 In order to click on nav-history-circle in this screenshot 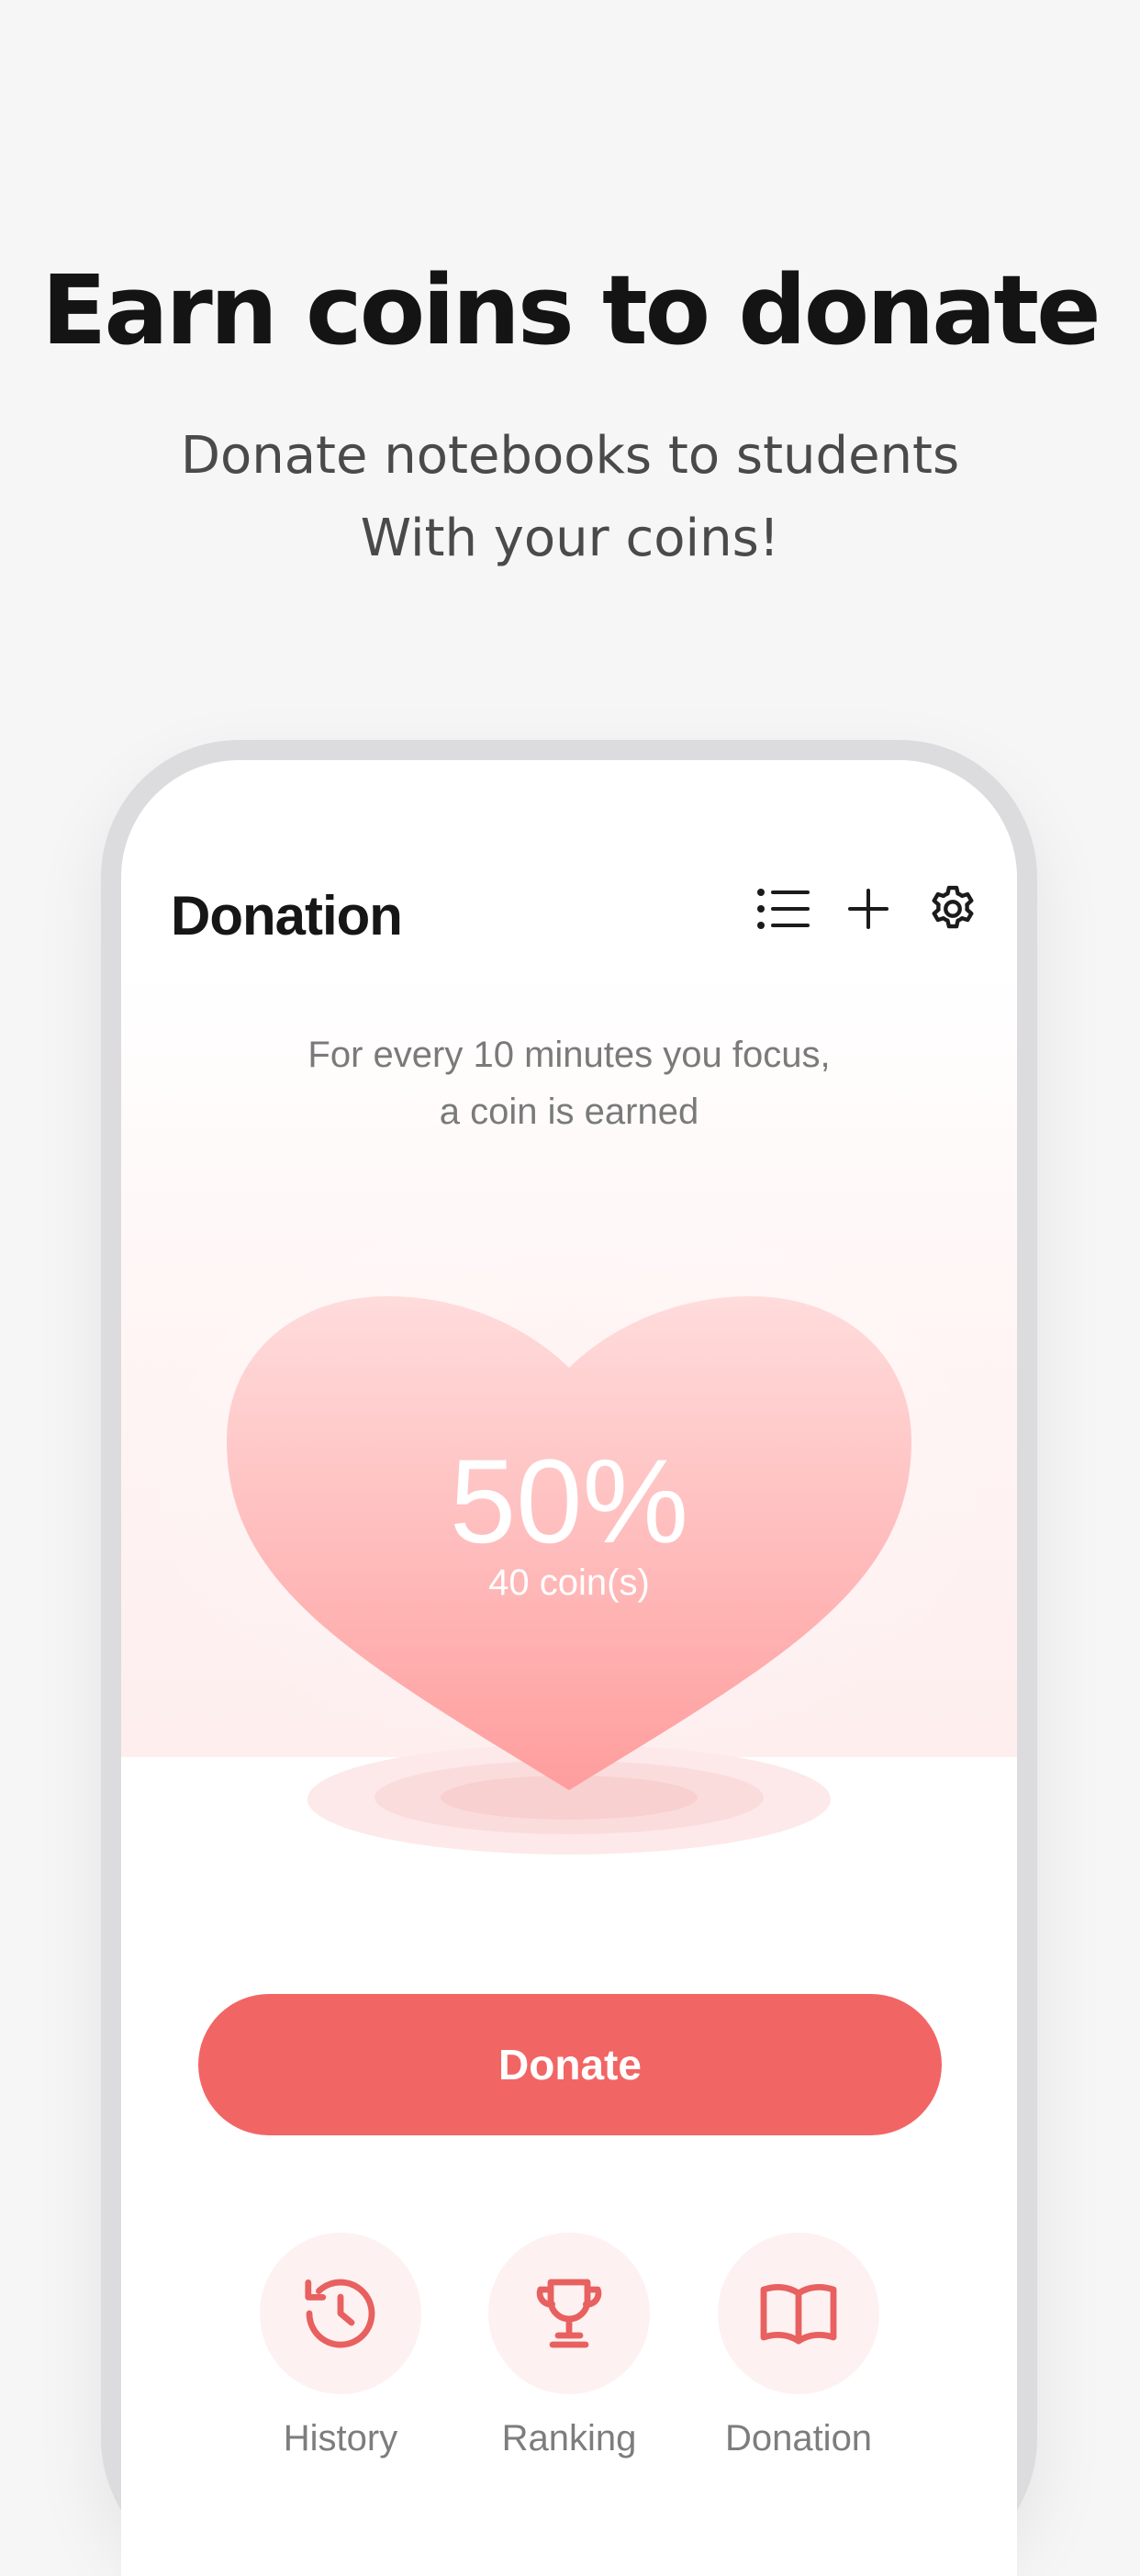, I will do `click(340, 2313)`.